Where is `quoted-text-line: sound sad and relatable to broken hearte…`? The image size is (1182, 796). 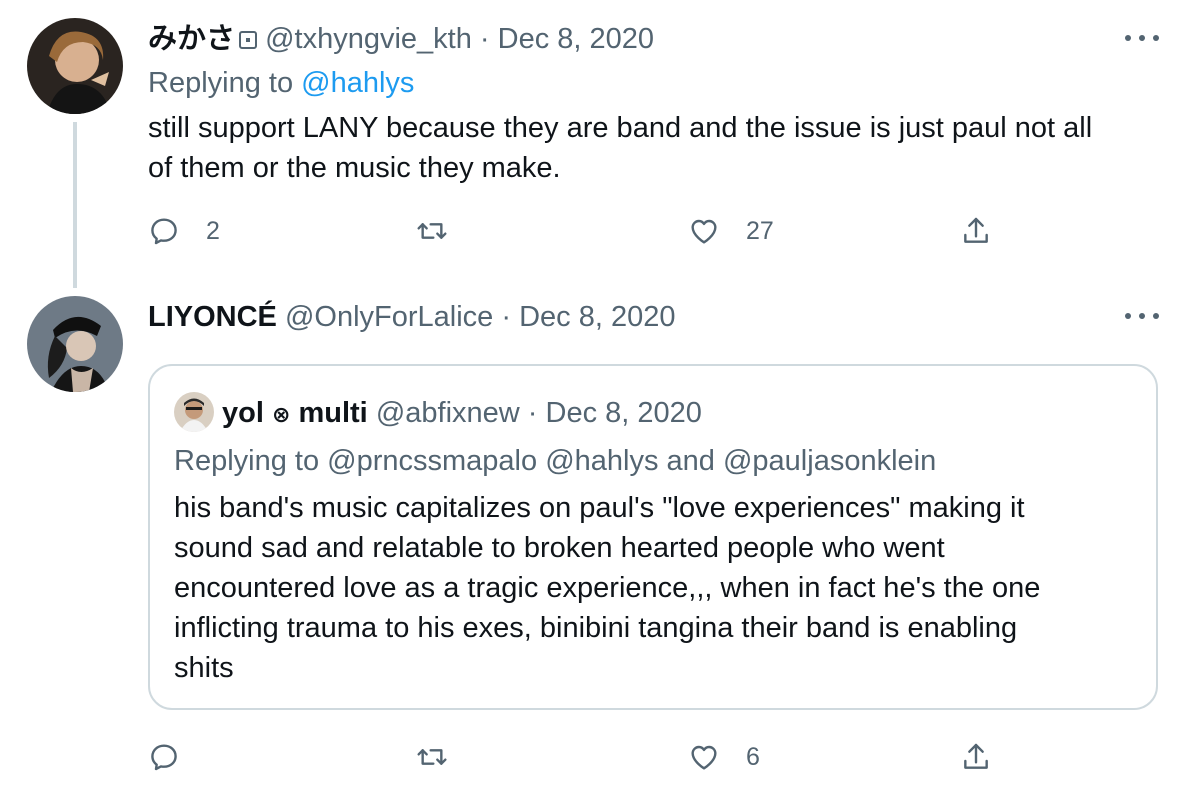
quoted-text-line: sound sad and relatable to broken hearte… is located at coordinates (559, 548).